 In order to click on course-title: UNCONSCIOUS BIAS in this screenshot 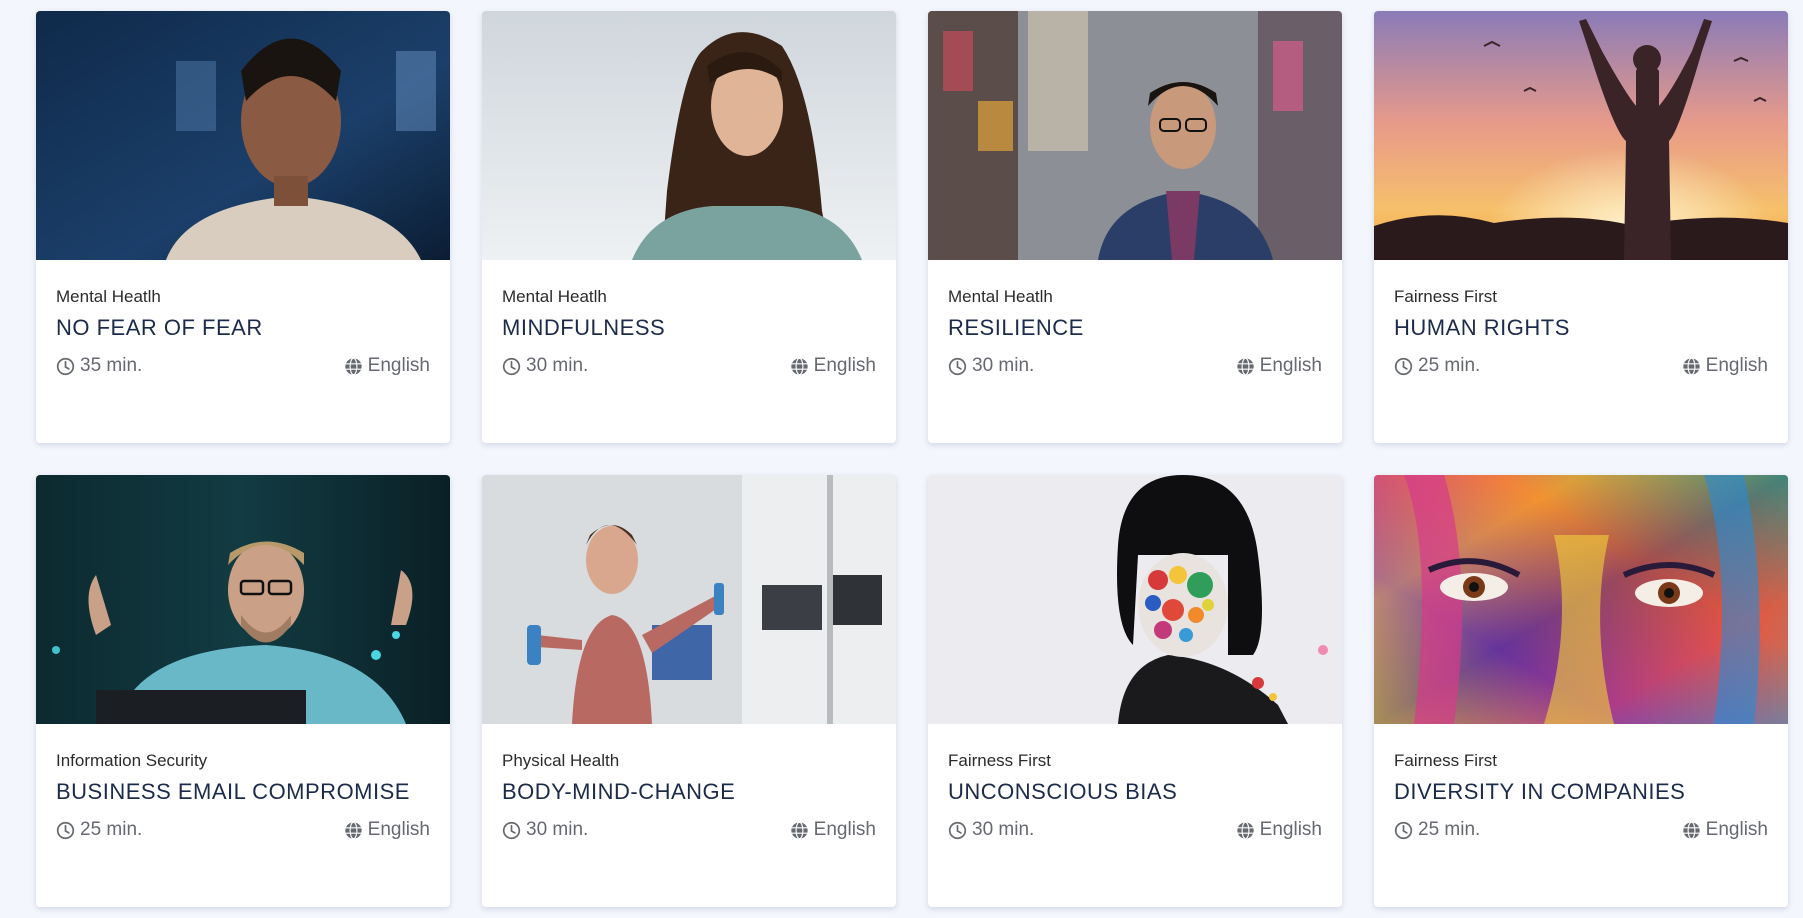, I will do `click(1135, 792)`.